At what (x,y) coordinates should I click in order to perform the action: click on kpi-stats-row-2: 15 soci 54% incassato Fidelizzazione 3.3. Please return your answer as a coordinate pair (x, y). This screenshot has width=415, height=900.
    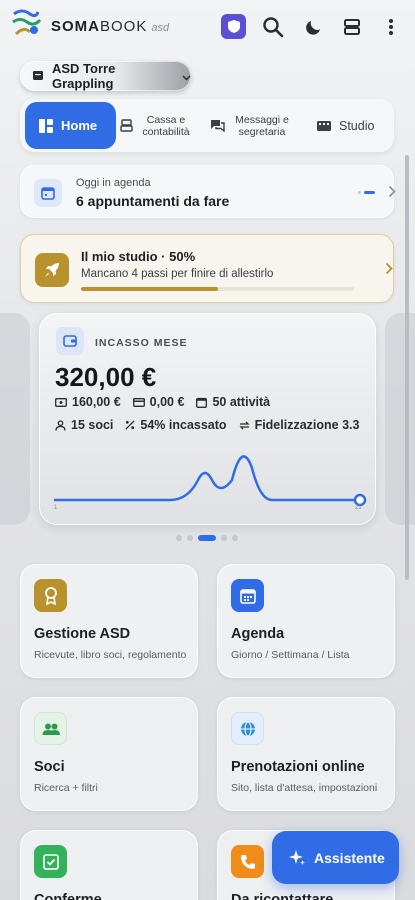
    Looking at the image, I should click on (207, 425).